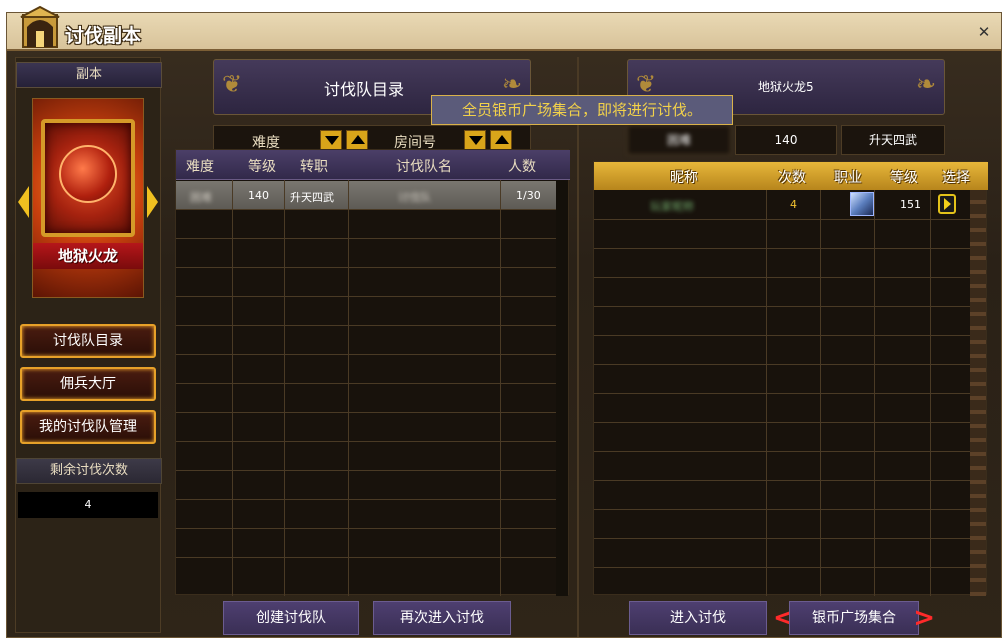 Image resolution: width=1008 pixels, height=644 pixels. Describe the element at coordinates (793, 204) in the screenshot. I see `member-count: 4` at that location.